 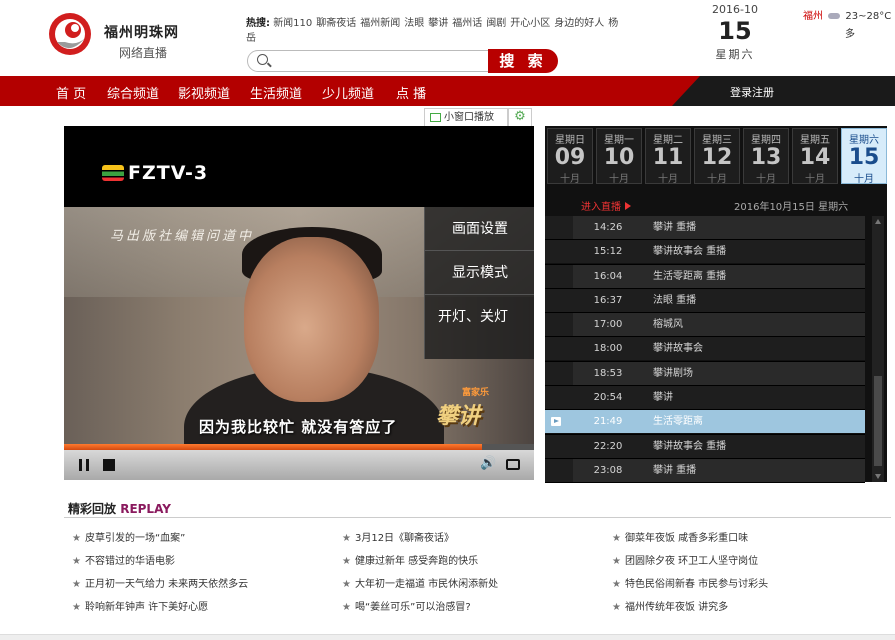 What do you see at coordinates (735, 9) in the screenshot?
I see `date-year-month: 2016-10` at bounding box center [735, 9].